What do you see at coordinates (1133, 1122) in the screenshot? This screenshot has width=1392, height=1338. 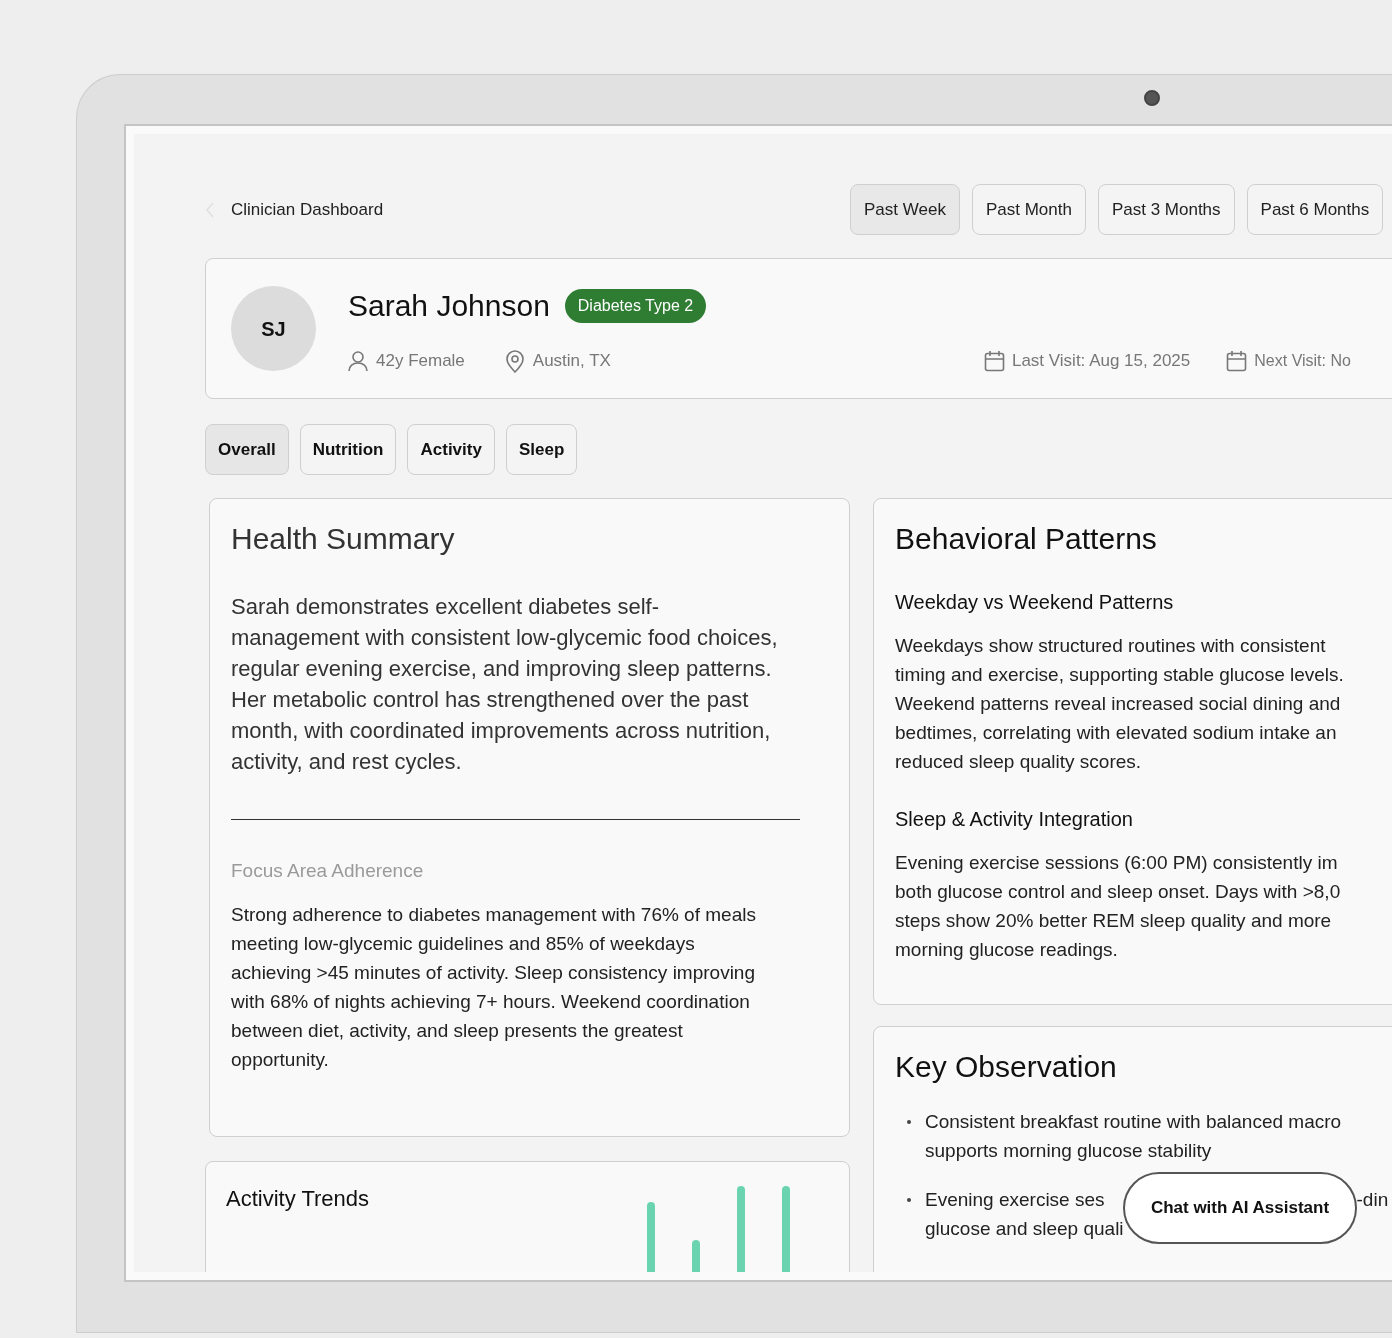 I see `bullet-text: Consistent breakfast routine with balanced macro` at bounding box center [1133, 1122].